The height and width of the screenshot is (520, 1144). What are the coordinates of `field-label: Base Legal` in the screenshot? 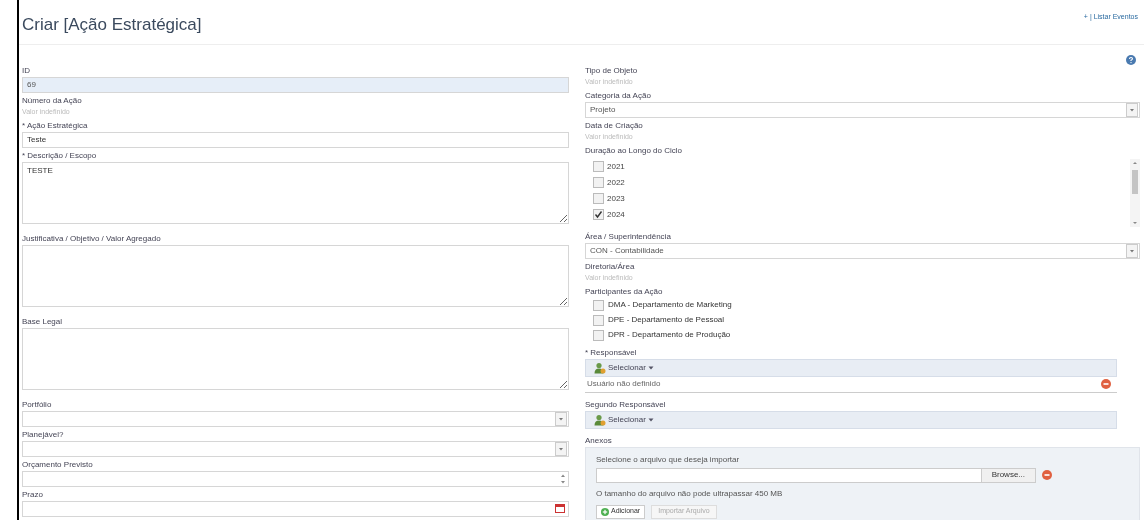 It's located at (42, 321).